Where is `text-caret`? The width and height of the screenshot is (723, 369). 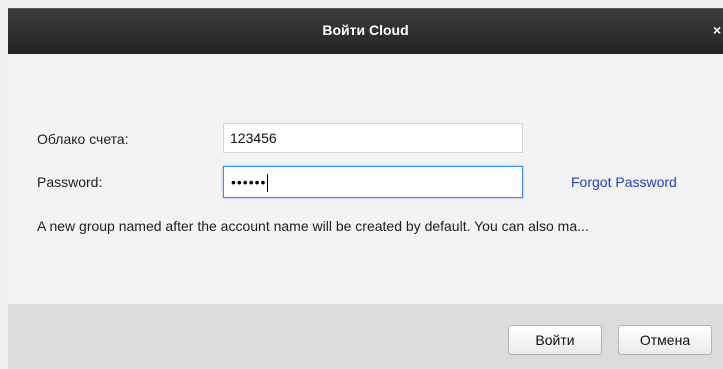
text-caret is located at coordinates (268, 183).